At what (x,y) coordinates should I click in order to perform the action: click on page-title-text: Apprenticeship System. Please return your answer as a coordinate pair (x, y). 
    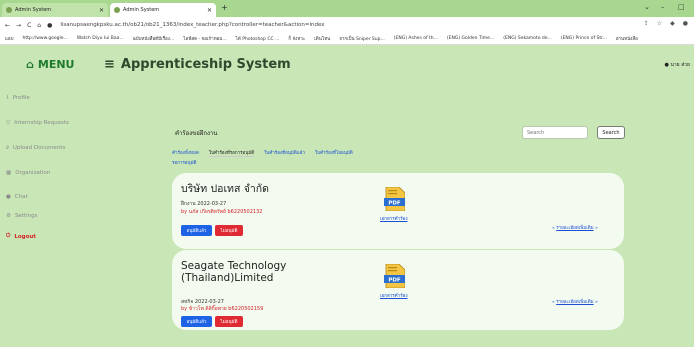
    Looking at the image, I should click on (205, 64).